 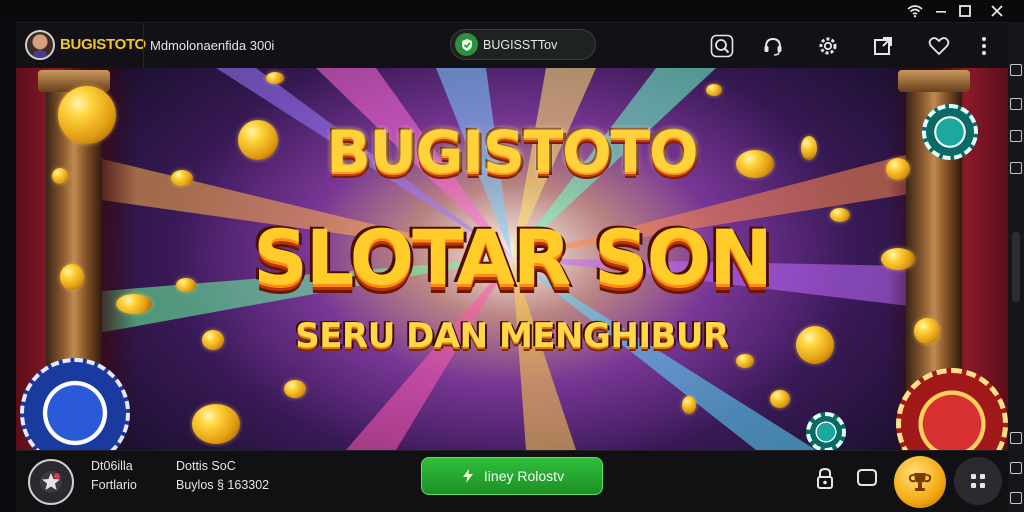 What do you see at coordinates (212, 45) in the screenshot?
I see `page-title: Mdmolonaenfida 300i` at bounding box center [212, 45].